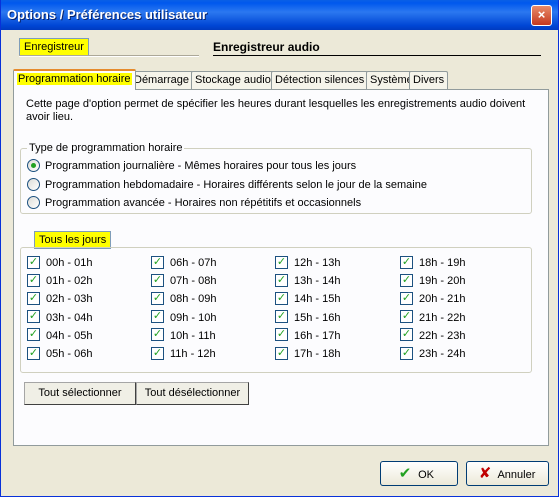 Image resolution: width=559 pixels, height=497 pixels. What do you see at coordinates (442, 281) in the screenshot?
I see `hour-label: 19h - 20h` at bounding box center [442, 281].